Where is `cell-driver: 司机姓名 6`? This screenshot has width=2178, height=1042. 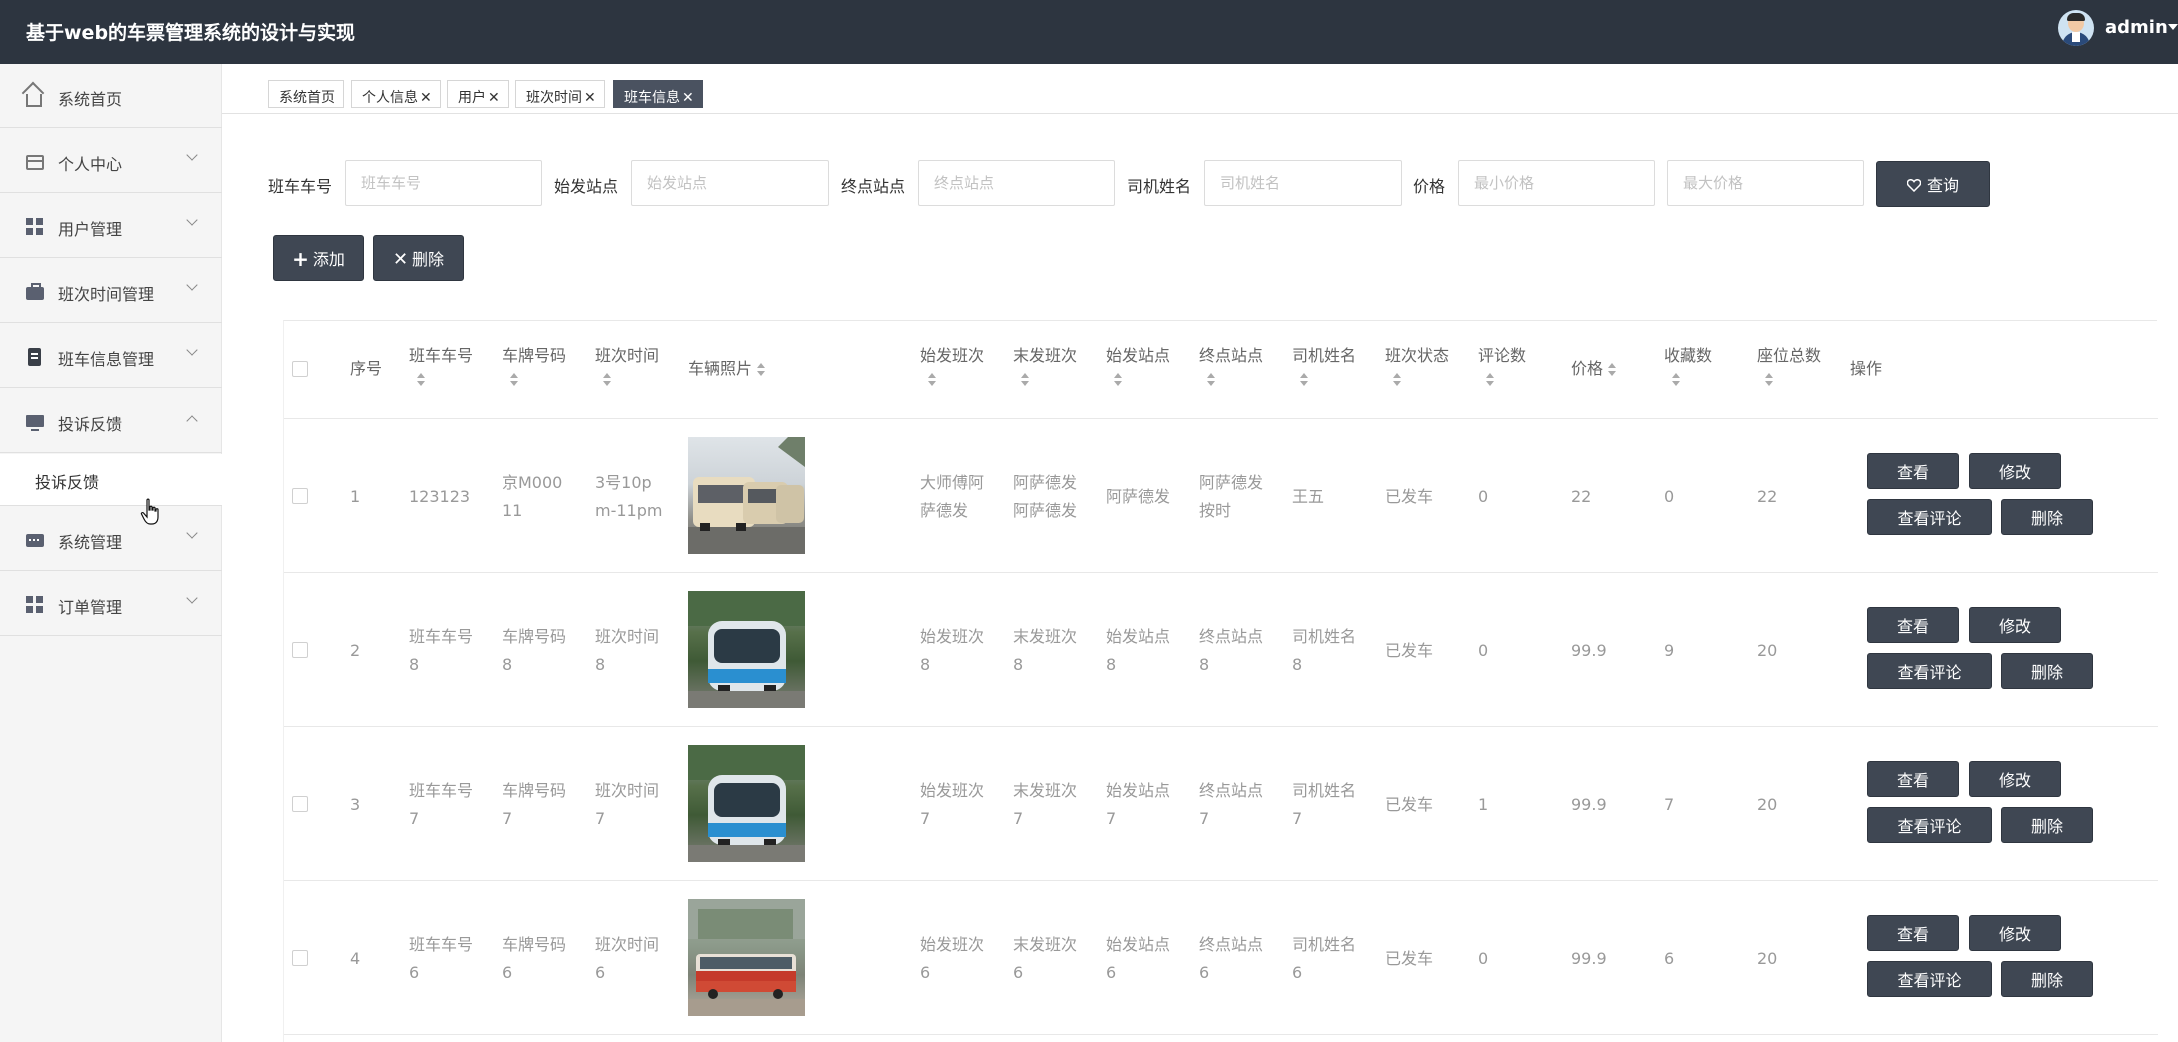 cell-driver: 司机姓名 6 is located at coordinates (1324, 958).